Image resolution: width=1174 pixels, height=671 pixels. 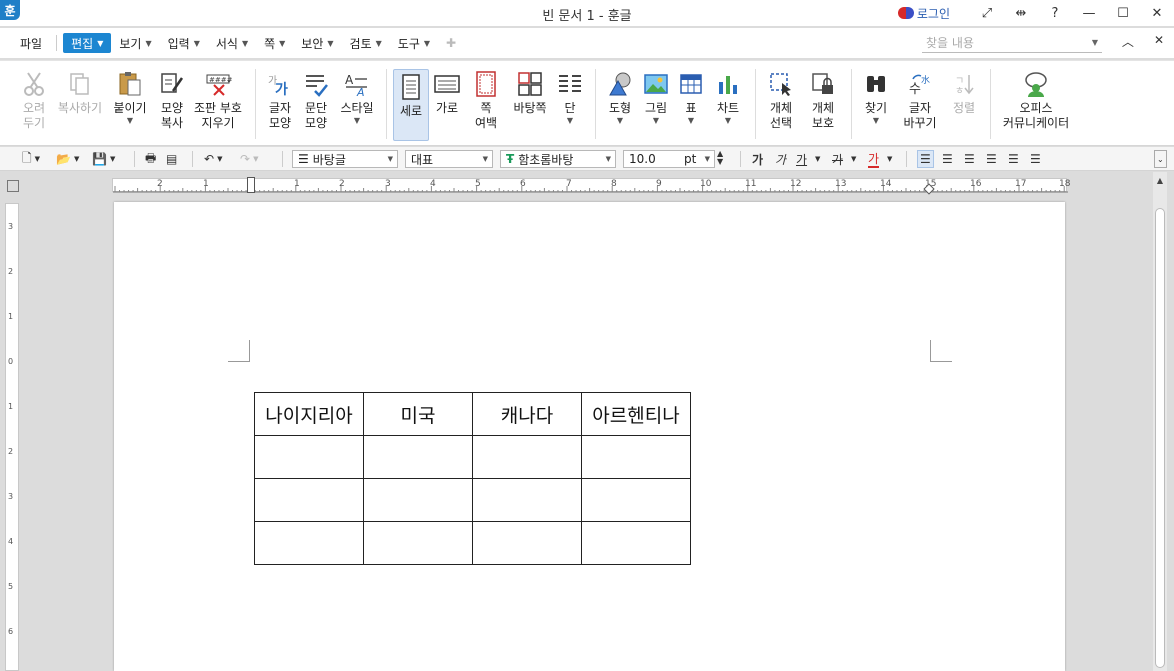 I want to click on menu-edit: 편집 ▼, so click(x=87, y=43).